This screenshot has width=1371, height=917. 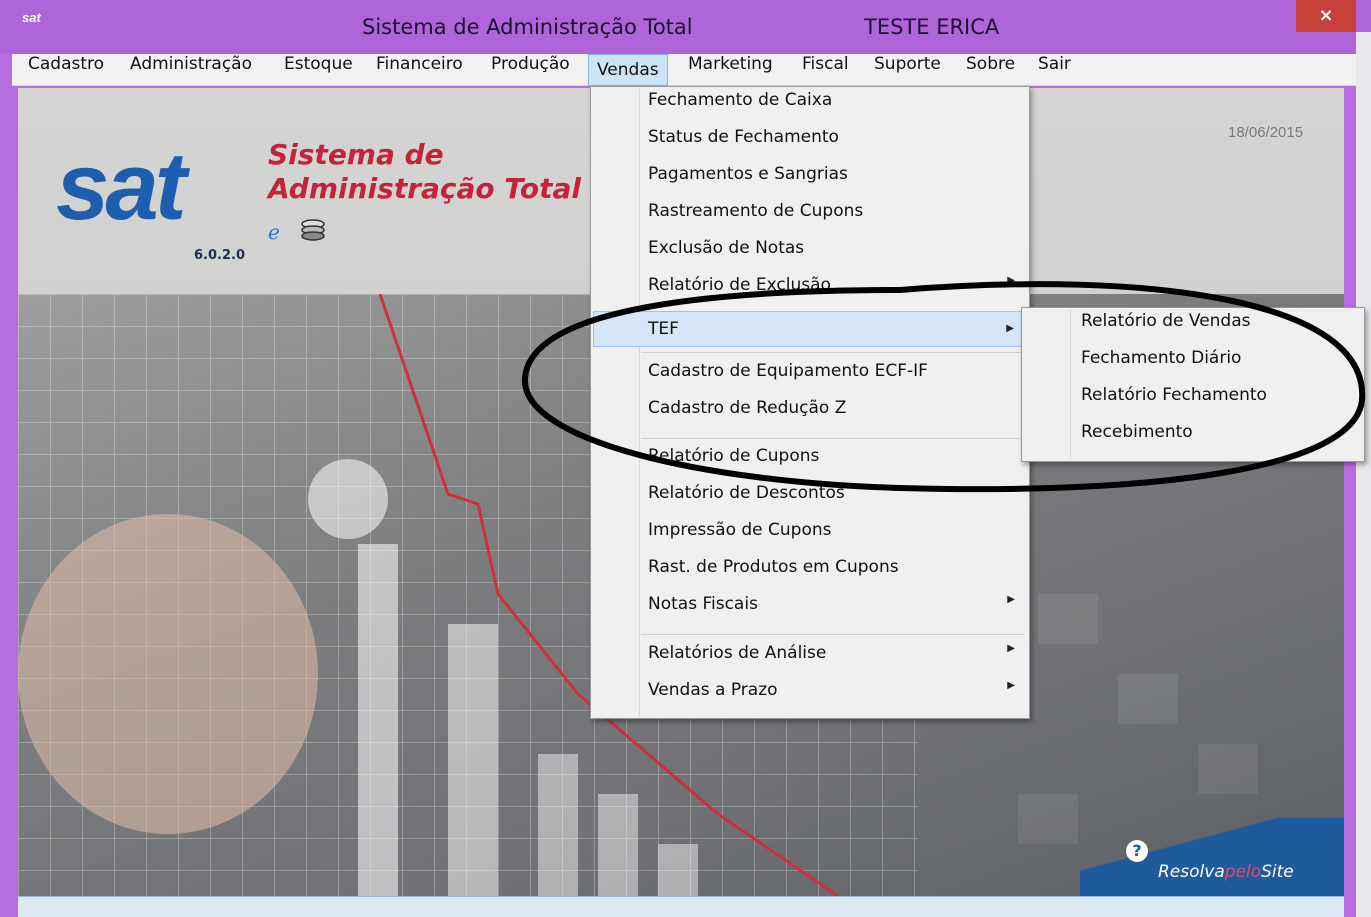 I want to click on menu-item-relatorio-fechamento: Relatório Fechamento, so click(x=1193, y=403).